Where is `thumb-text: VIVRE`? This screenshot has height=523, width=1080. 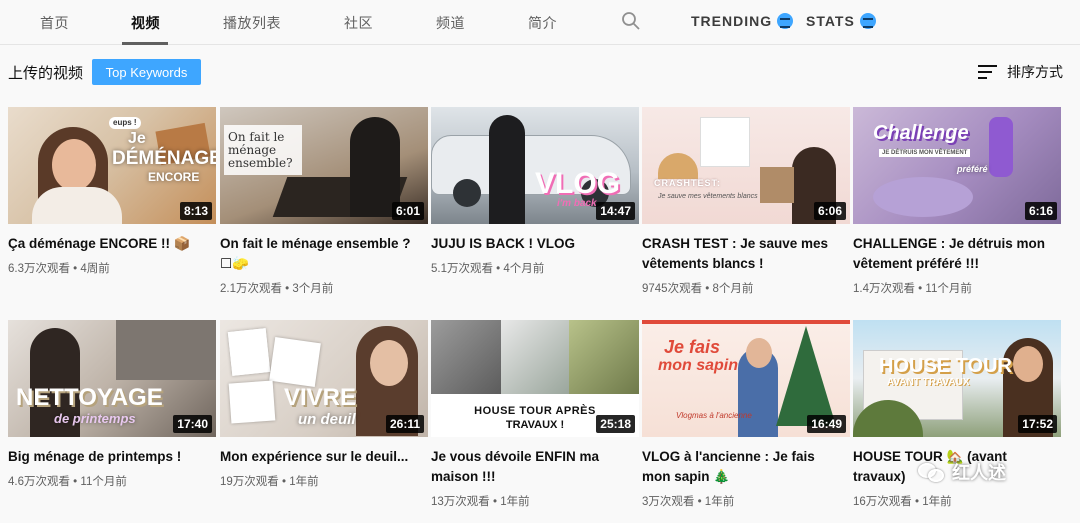
thumb-text: VIVRE is located at coordinates (320, 397).